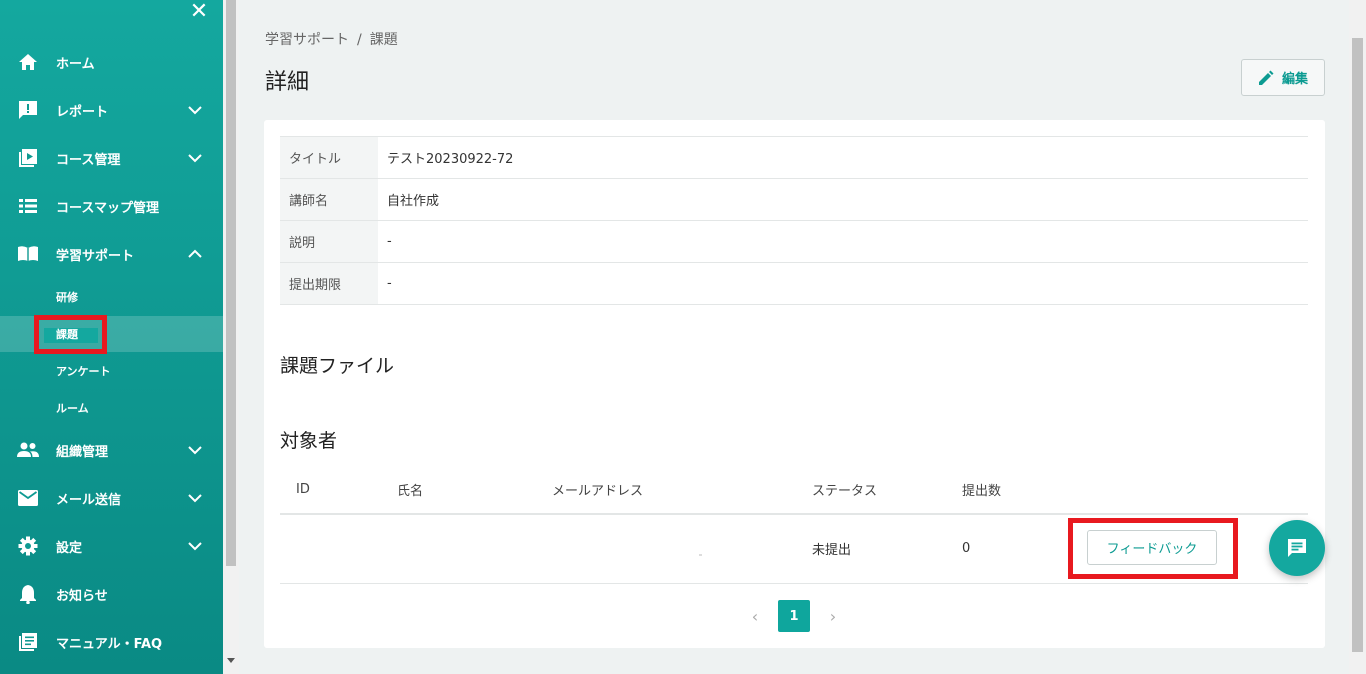 The width and height of the screenshot is (1366, 674). I want to click on close-icon: ✕, so click(199, 12).